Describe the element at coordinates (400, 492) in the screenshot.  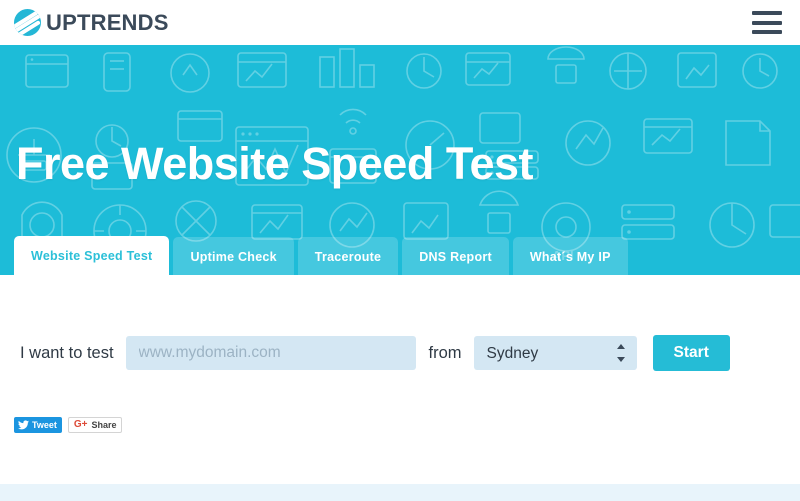
I see `bottom-section-band` at that location.